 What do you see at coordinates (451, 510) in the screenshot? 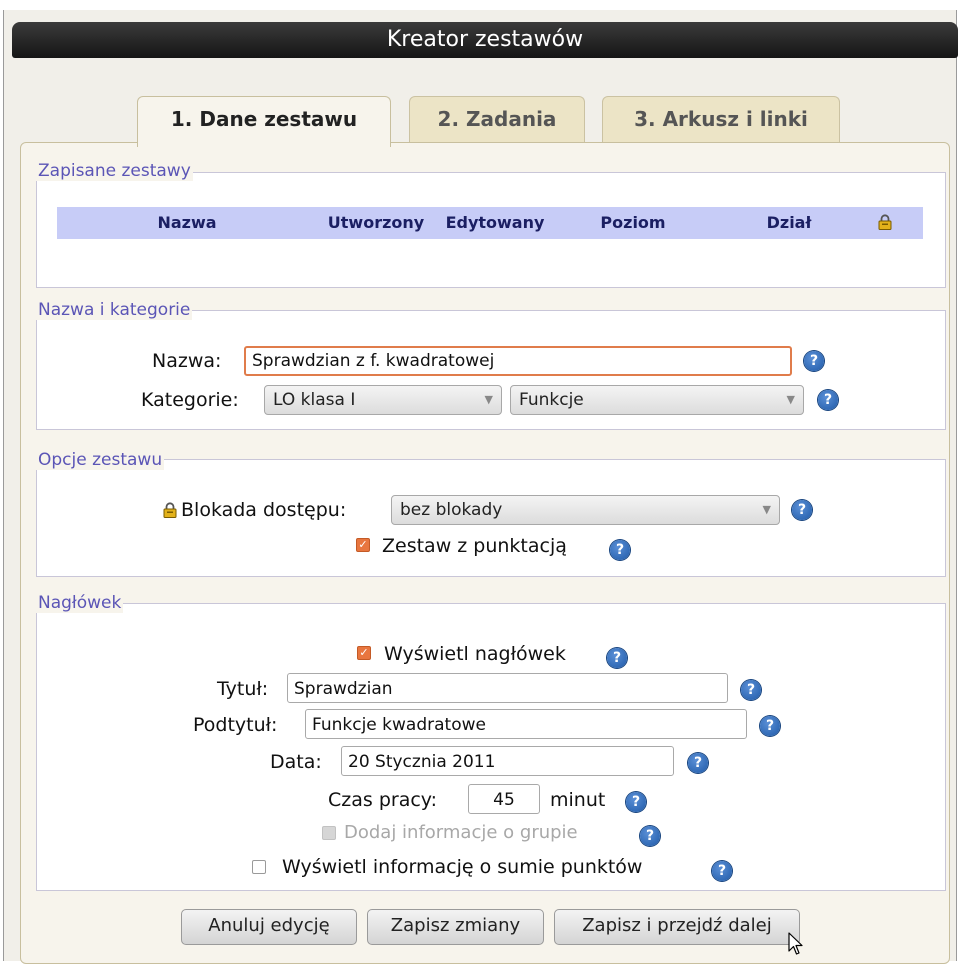
I see `access-lock-value: bez blokady` at bounding box center [451, 510].